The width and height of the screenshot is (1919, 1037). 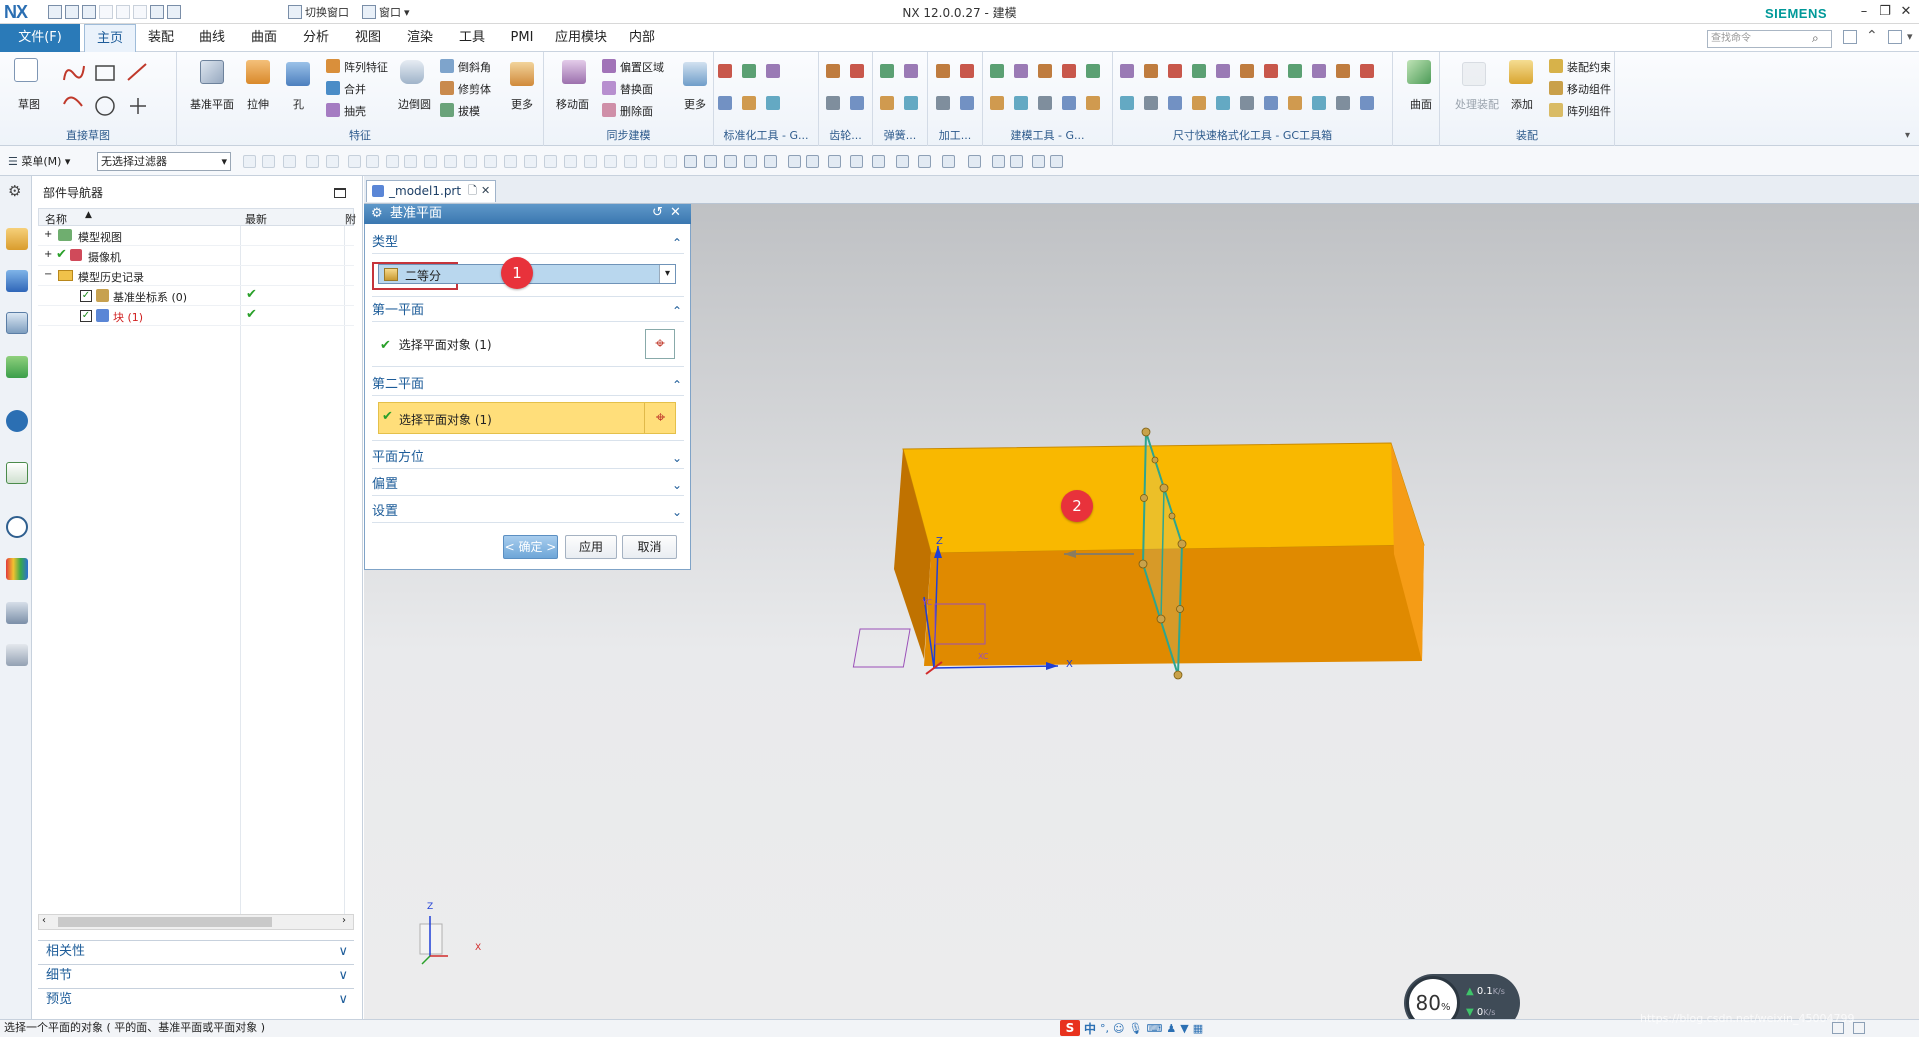 What do you see at coordinates (528, 485) in the screenshot?
I see `section-offset: 偏置 ⌄` at bounding box center [528, 485].